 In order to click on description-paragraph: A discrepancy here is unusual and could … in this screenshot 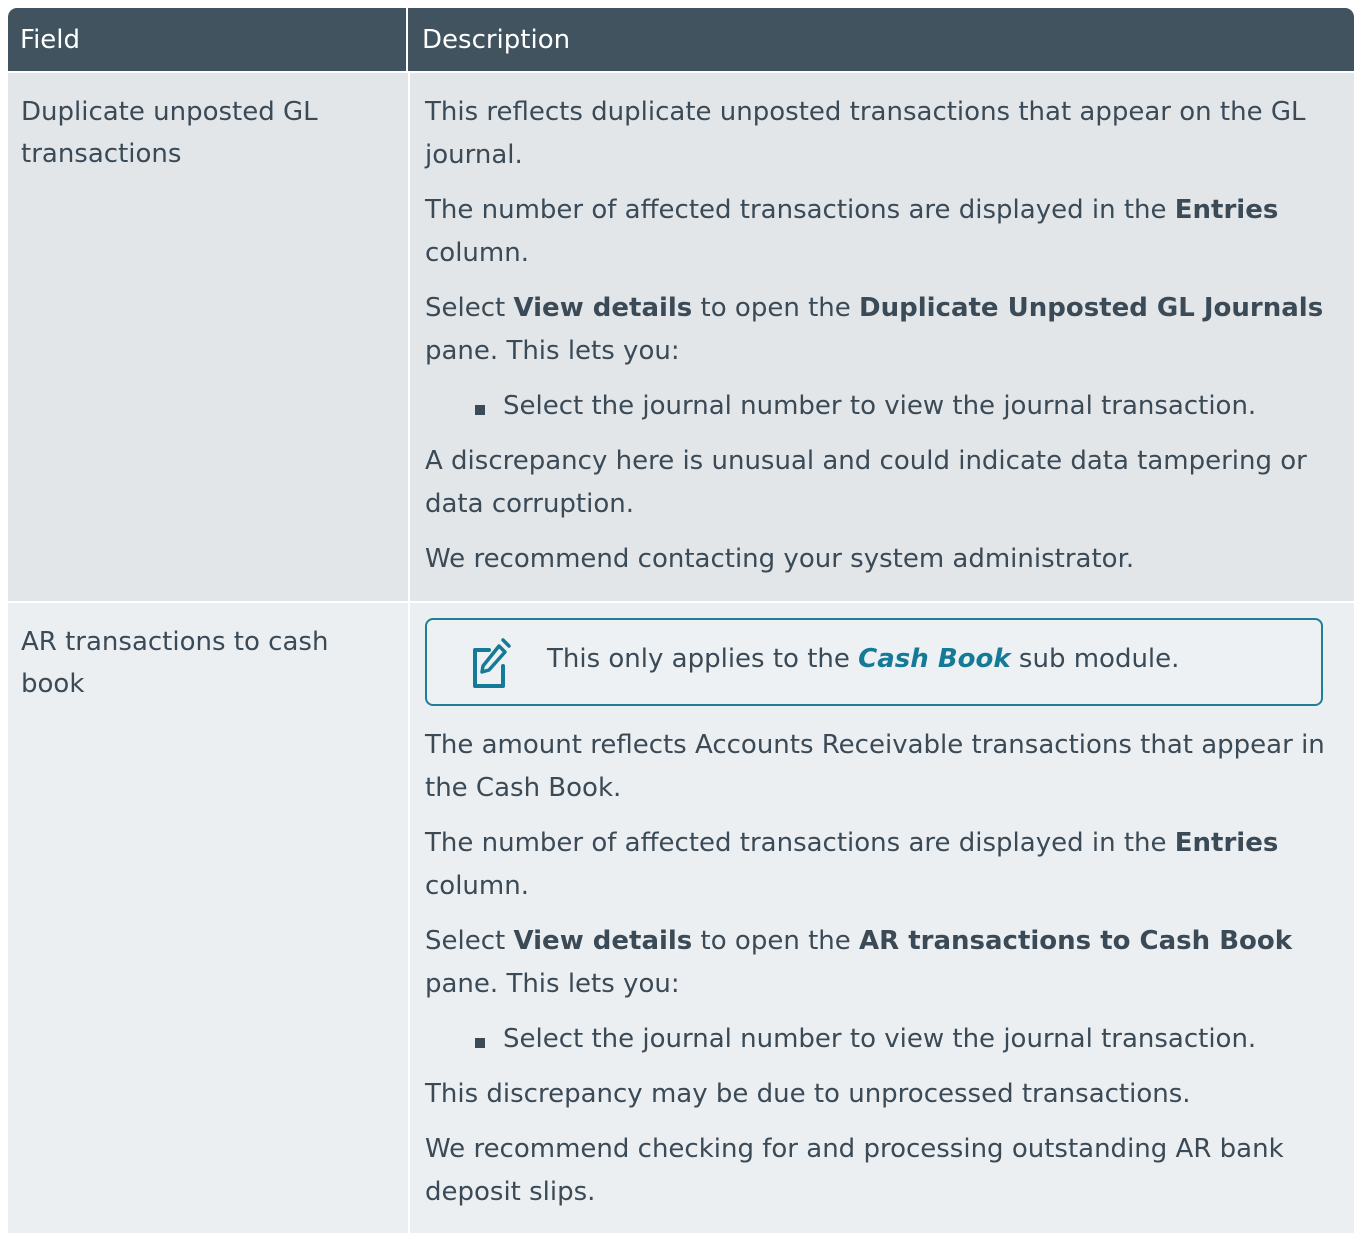, I will do `click(866, 482)`.